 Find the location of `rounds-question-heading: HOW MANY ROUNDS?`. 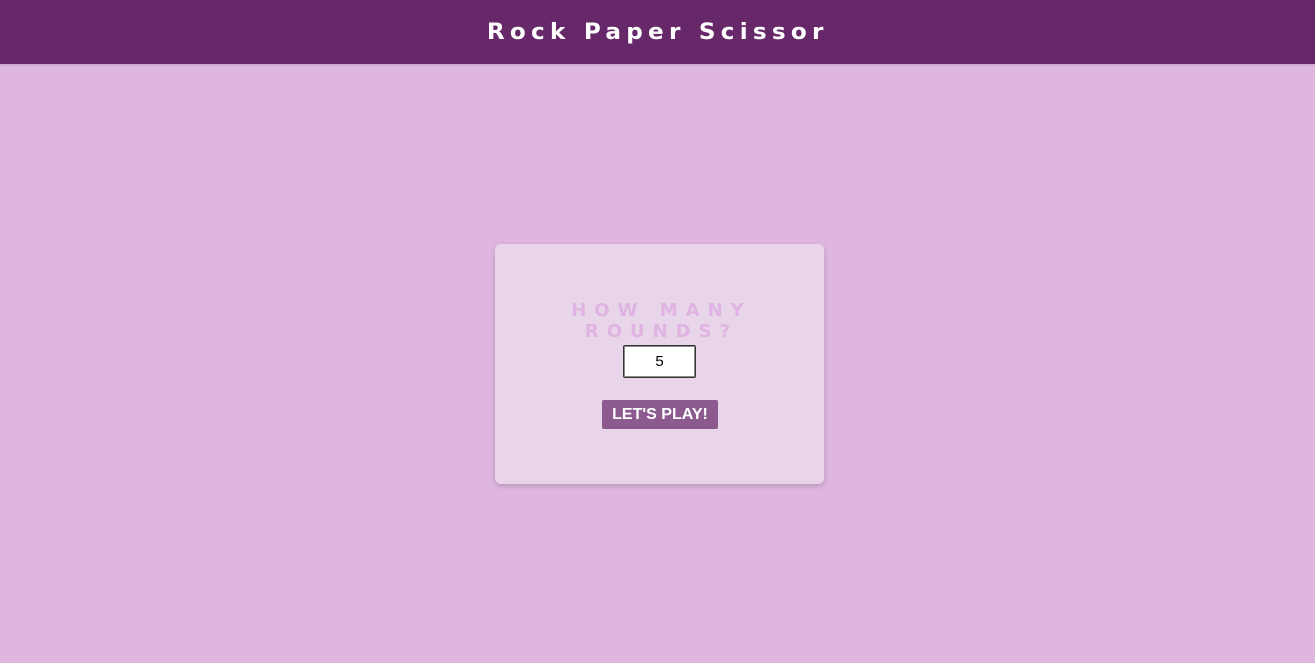

rounds-question-heading: HOW MANY ROUNDS? is located at coordinates (661, 321).